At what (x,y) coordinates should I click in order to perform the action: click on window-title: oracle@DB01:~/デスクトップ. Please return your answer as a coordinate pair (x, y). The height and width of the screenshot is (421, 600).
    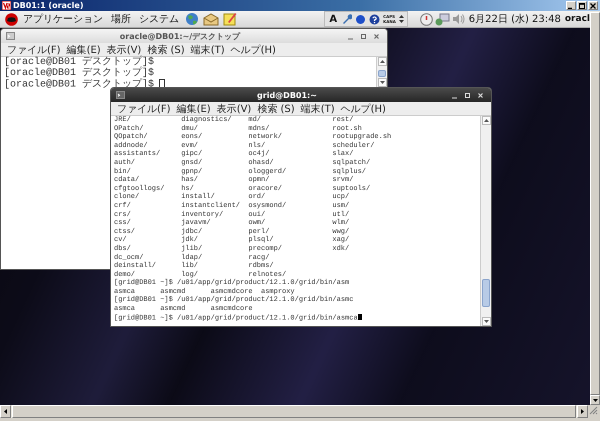
    Looking at the image, I should click on (180, 36).